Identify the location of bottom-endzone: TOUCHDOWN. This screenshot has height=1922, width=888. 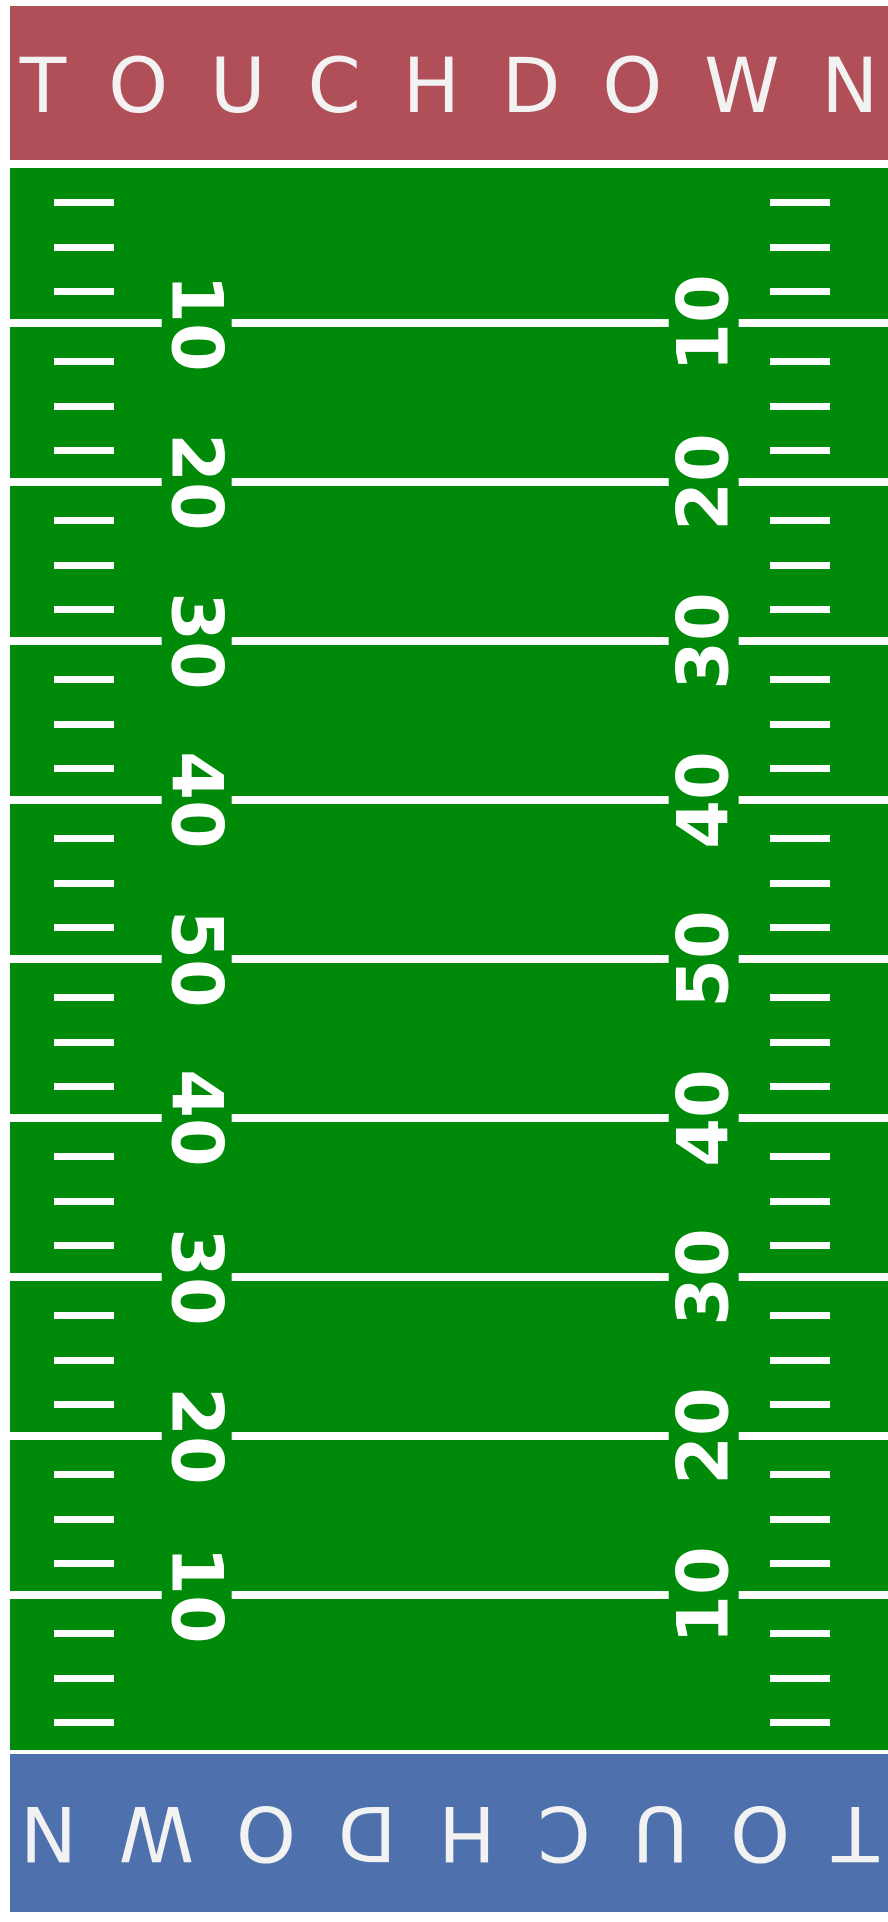
(444, 1833).